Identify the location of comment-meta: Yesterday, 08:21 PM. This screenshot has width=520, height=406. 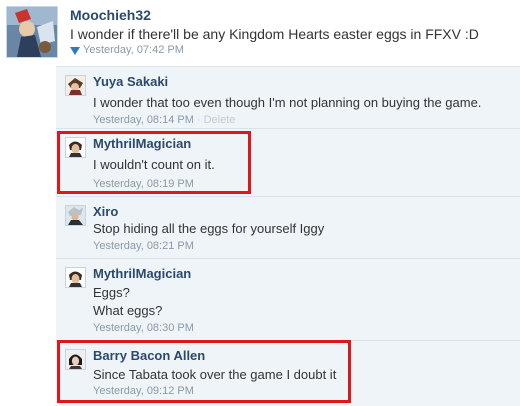
(143, 246).